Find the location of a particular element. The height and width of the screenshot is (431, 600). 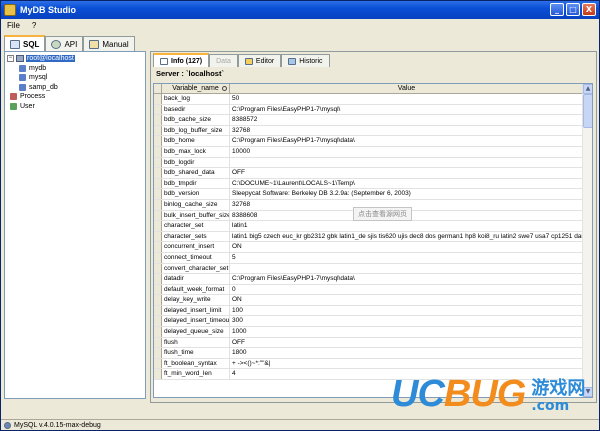

cell-value: 32768 is located at coordinates (407, 131).